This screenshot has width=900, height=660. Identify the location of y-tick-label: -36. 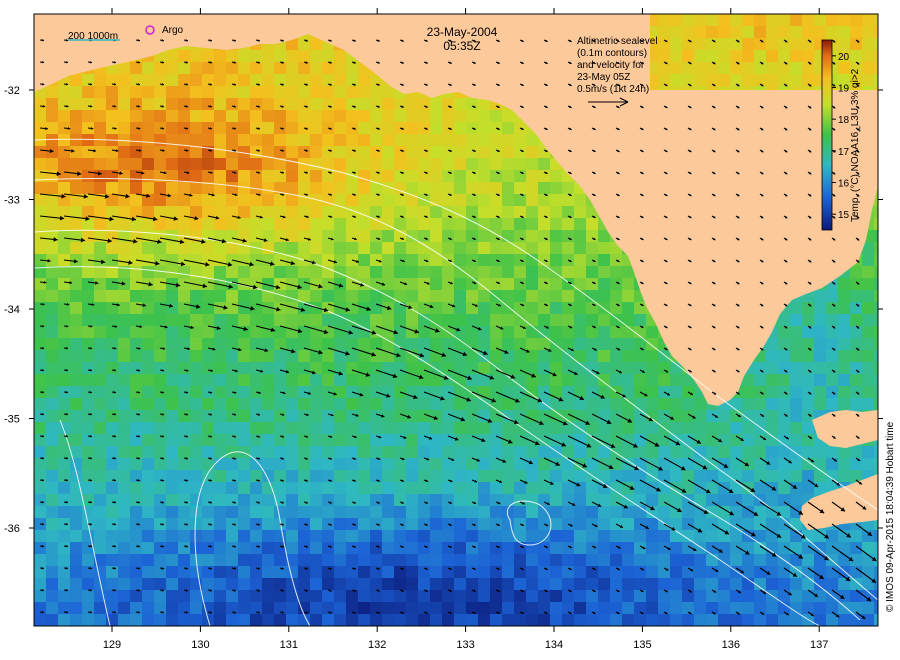
(12, 529).